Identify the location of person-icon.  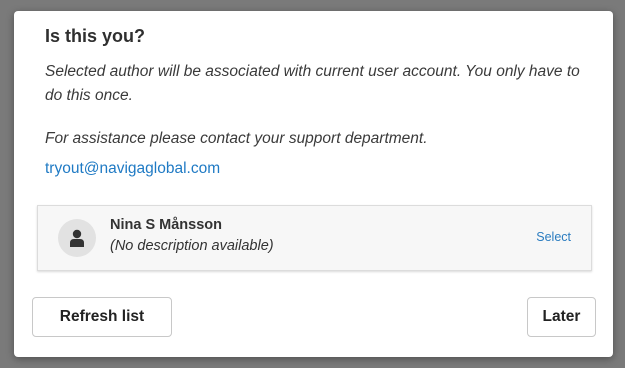
(77, 238).